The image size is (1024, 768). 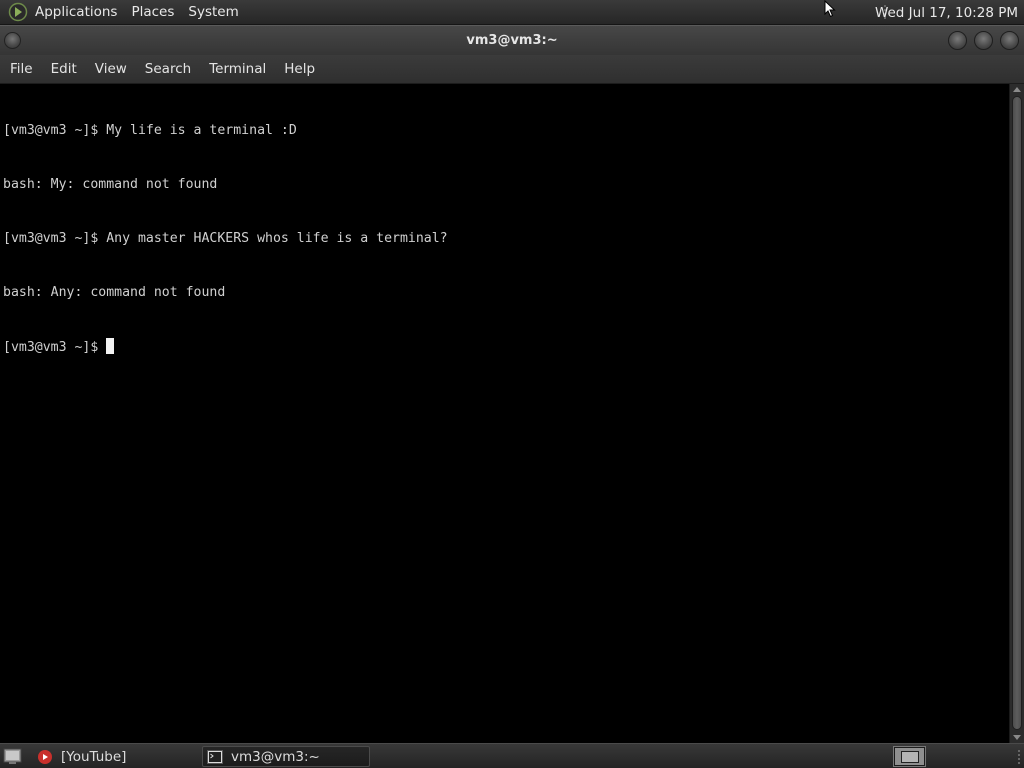 What do you see at coordinates (76, 12) in the screenshot?
I see `applications-menu: Applications` at bounding box center [76, 12].